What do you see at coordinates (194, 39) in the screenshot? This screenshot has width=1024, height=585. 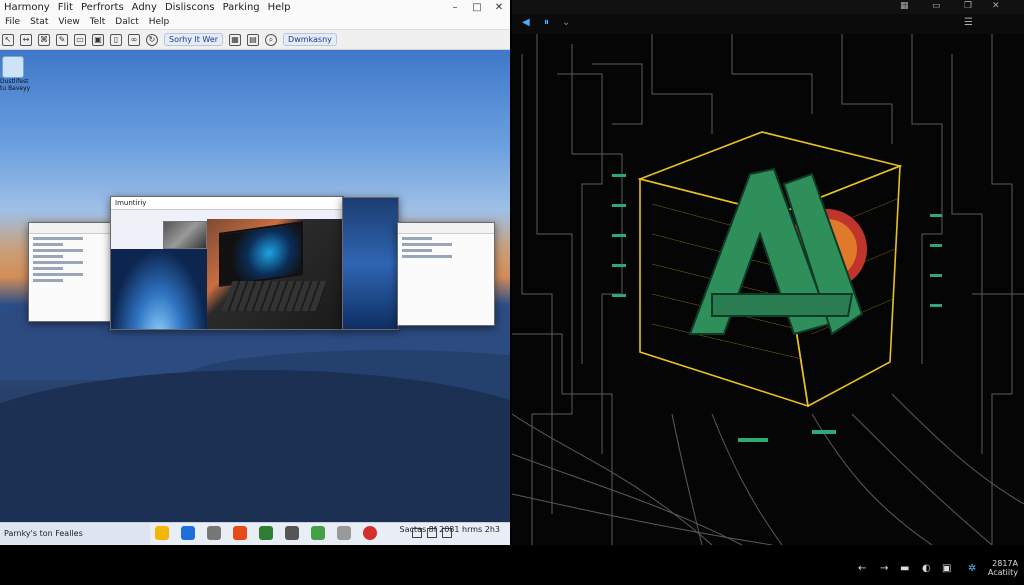 I see `search-button: Sorhy lt Wer` at bounding box center [194, 39].